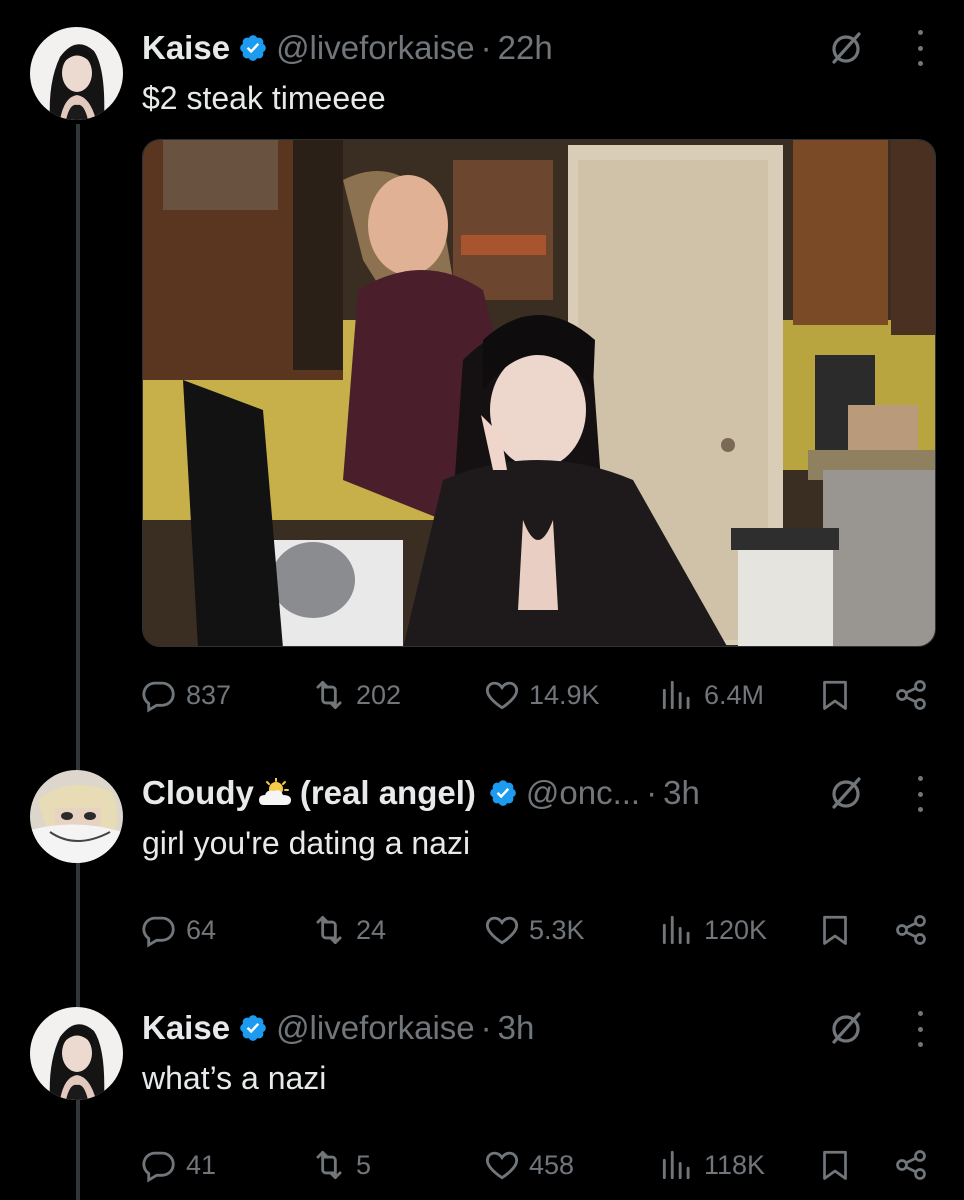 This screenshot has height=1200, width=964. Describe the element at coordinates (275, 792) in the screenshot. I see `cloud-sun-emoji` at that location.